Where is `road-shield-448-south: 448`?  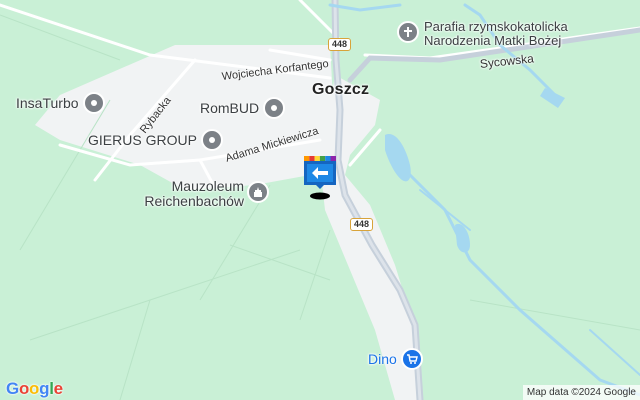 road-shield-448-south: 448 is located at coordinates (362, 224).